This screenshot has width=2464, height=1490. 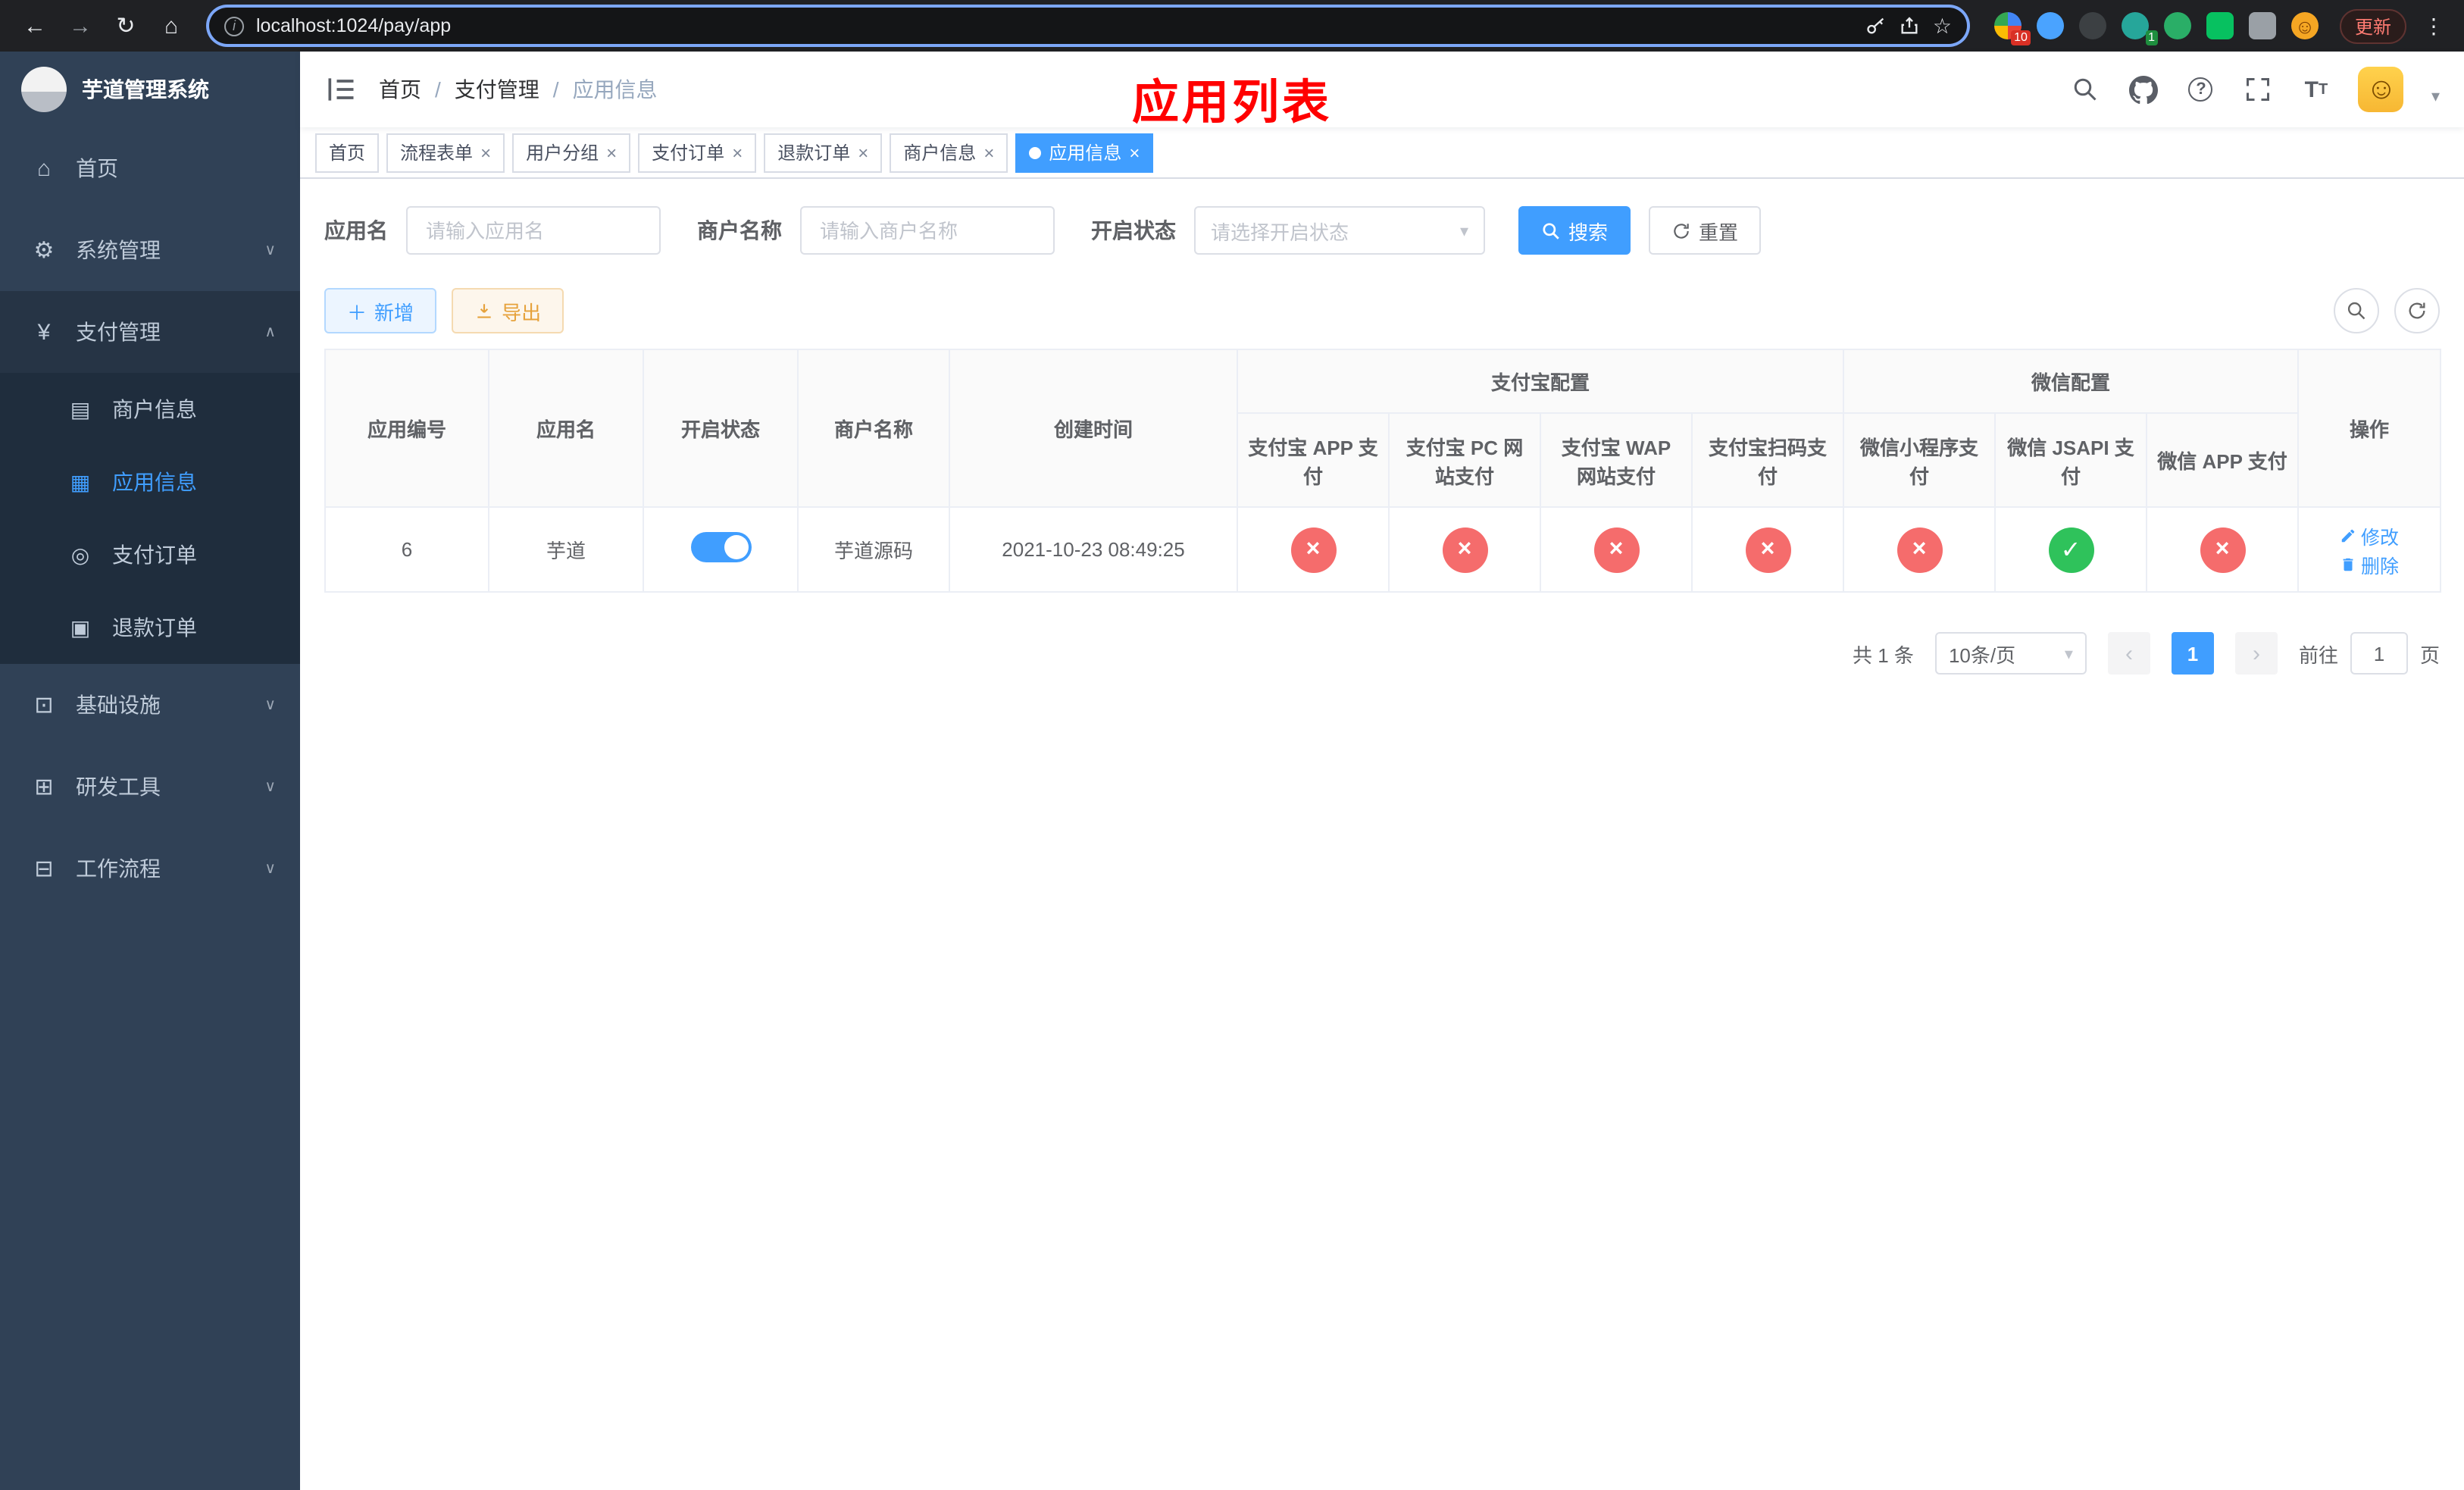 What do you see at coordinates (2356, 310) in the screenshot?
I see `toggle-search-button` at bounding box center [2356, 310].